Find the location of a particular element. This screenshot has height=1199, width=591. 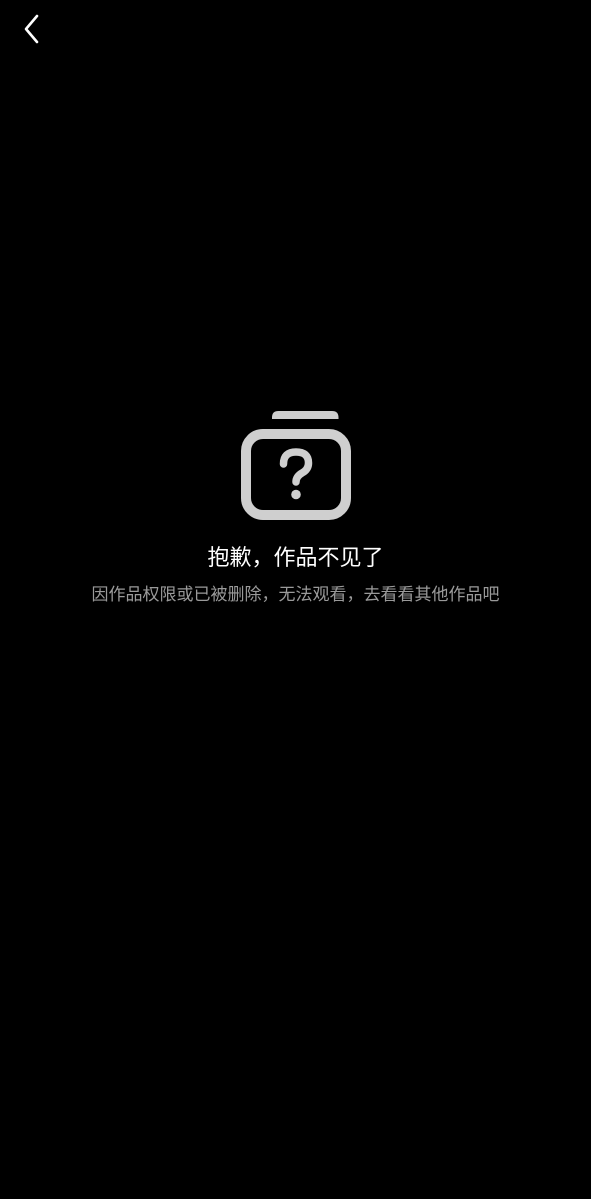

unknown-content-icon is located at coordinates (295, 465).